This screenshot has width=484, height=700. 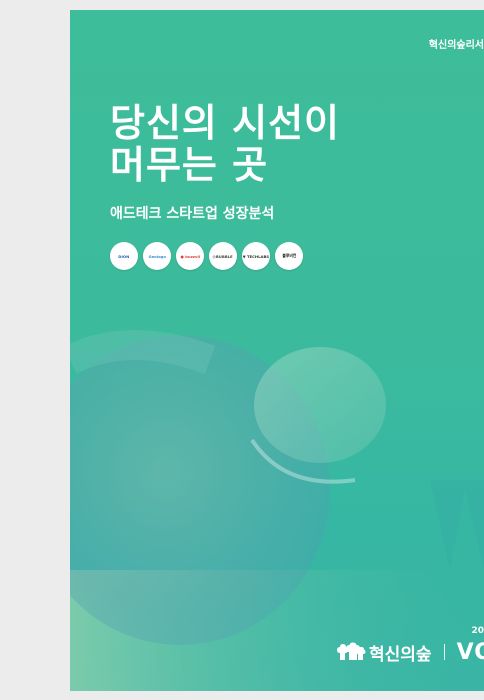 What do you see at coordinates (470, 652) in the screenshot?
I see `partner-logo-text: VO` at bounding box center [470, 652].